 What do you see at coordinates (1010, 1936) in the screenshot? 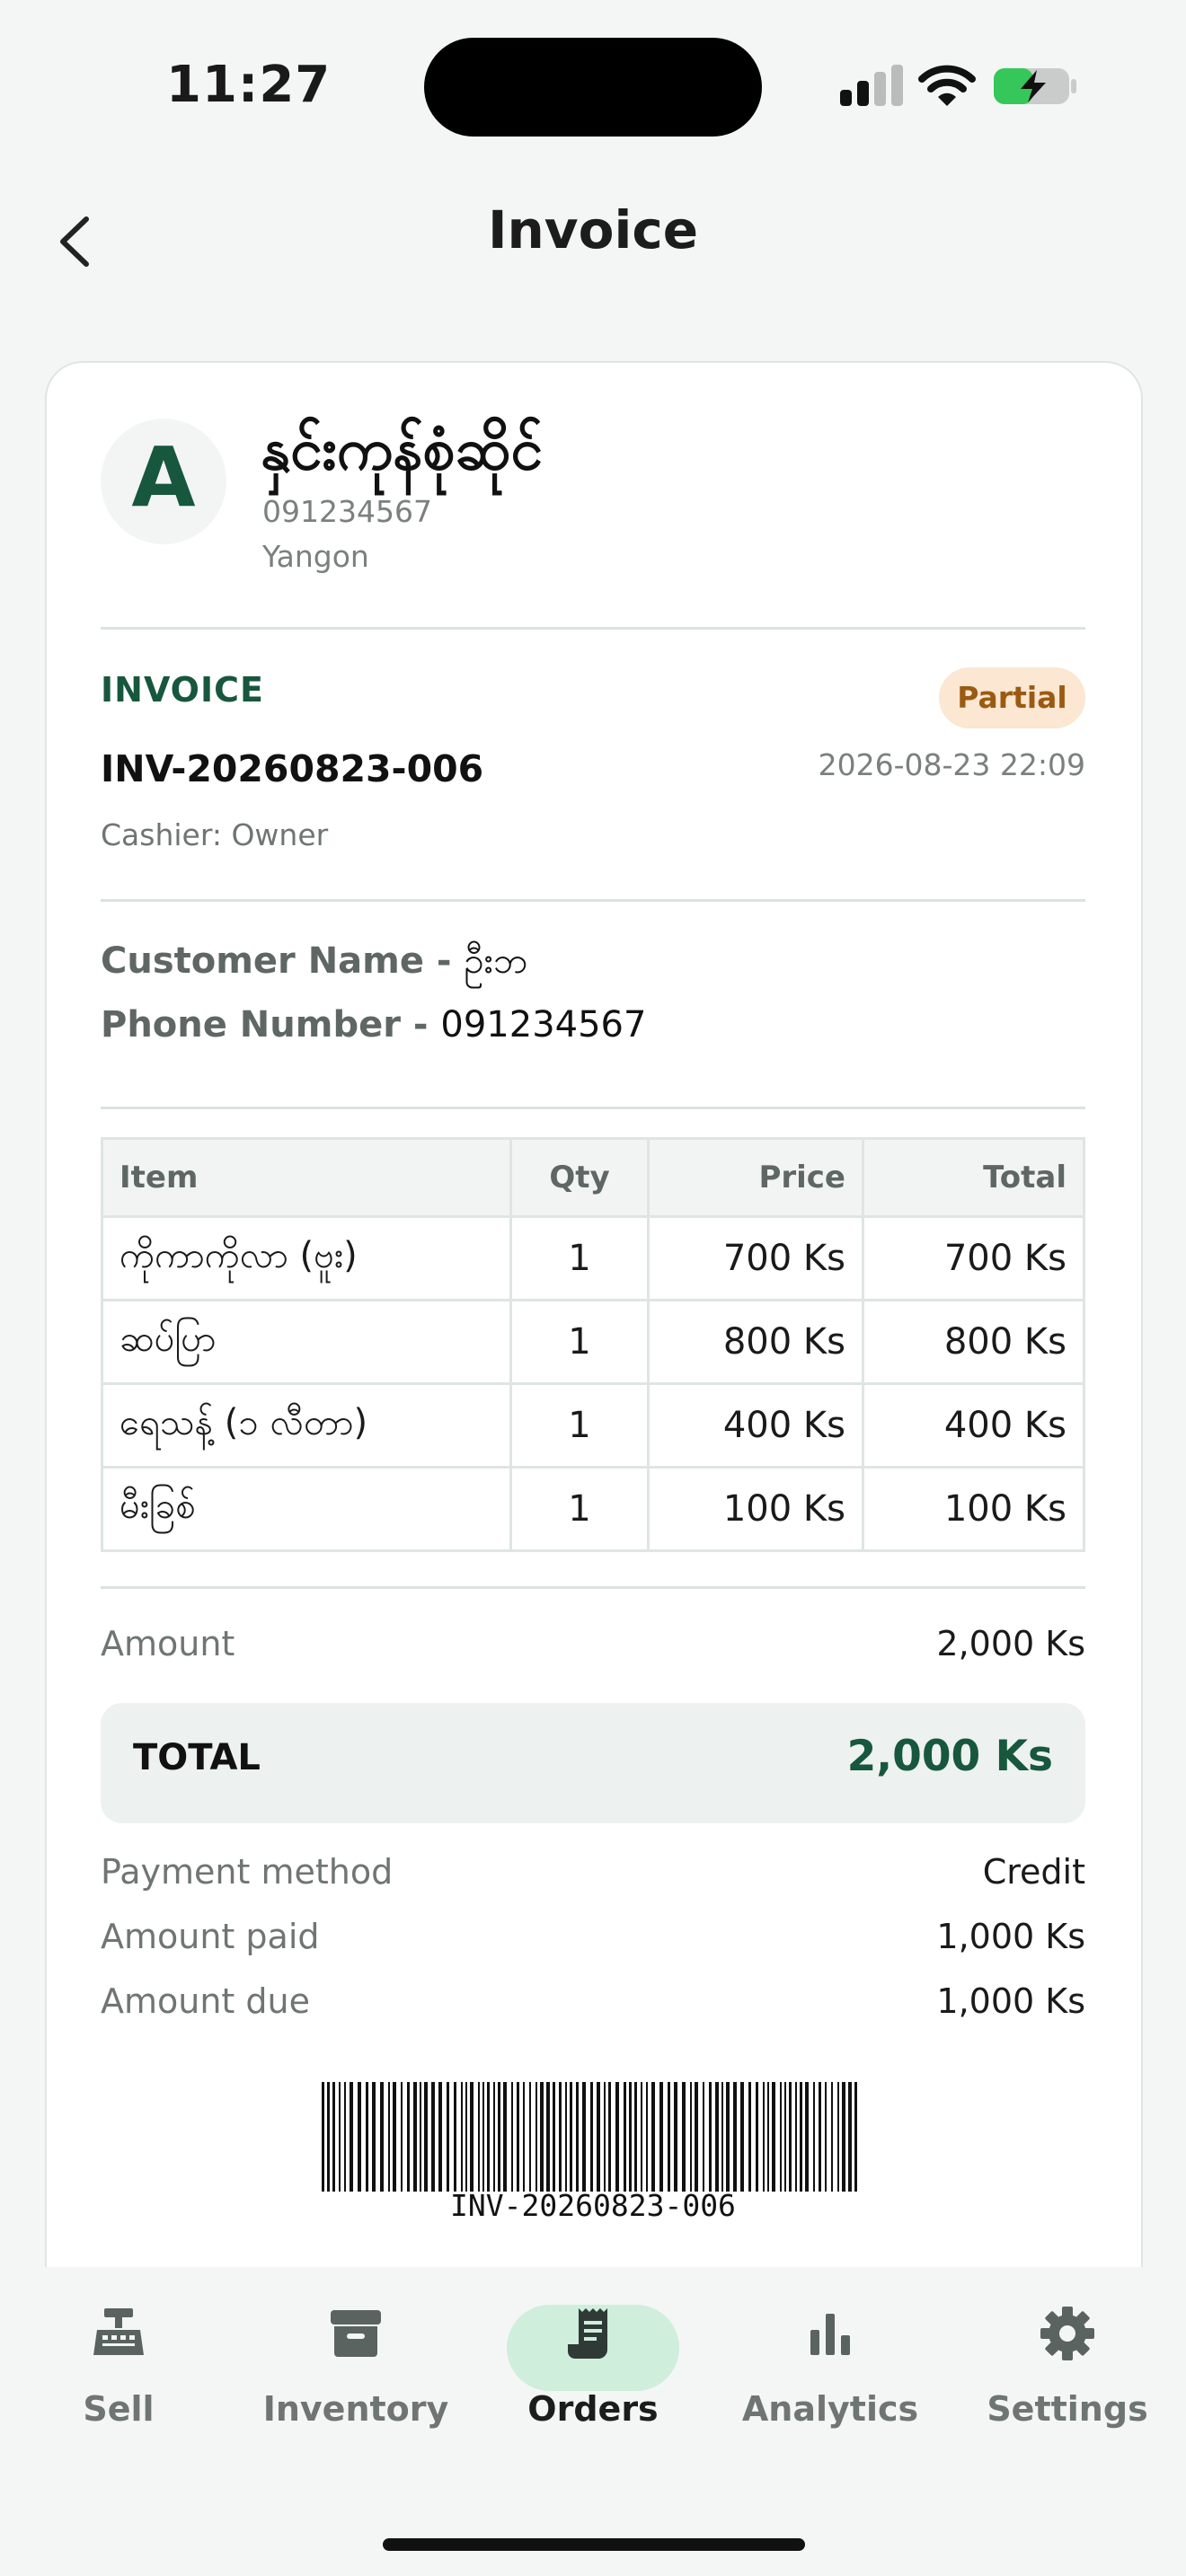
I see `amount-paid-value: 1,000 Ks` at bounding box center [1010, 1936].